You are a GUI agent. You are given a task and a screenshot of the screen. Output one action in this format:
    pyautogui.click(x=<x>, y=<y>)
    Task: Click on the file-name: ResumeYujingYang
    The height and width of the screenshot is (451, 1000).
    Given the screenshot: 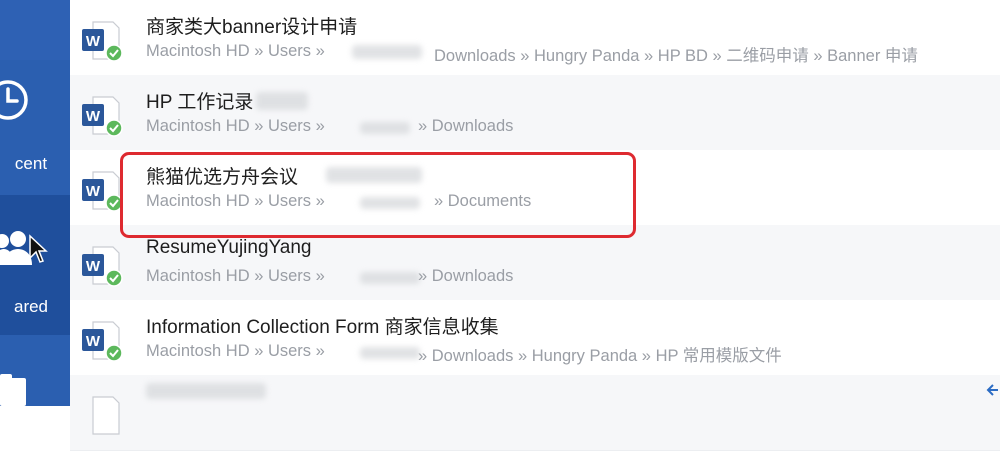 What is the action you would take?
    pyautogui.click(x=229, y=247)
    